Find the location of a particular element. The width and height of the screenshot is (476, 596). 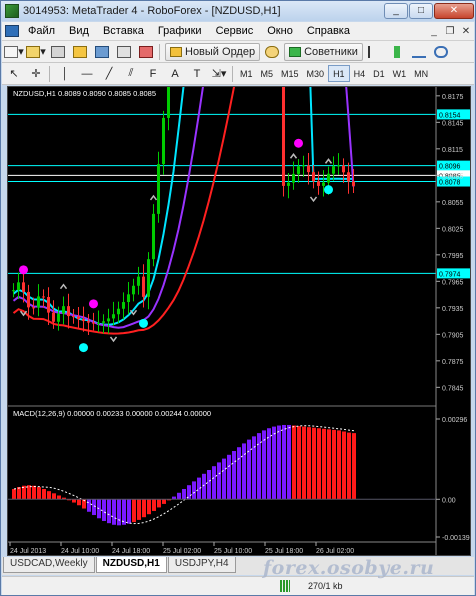

zoom-in-button is located at coordinates (441, 52).